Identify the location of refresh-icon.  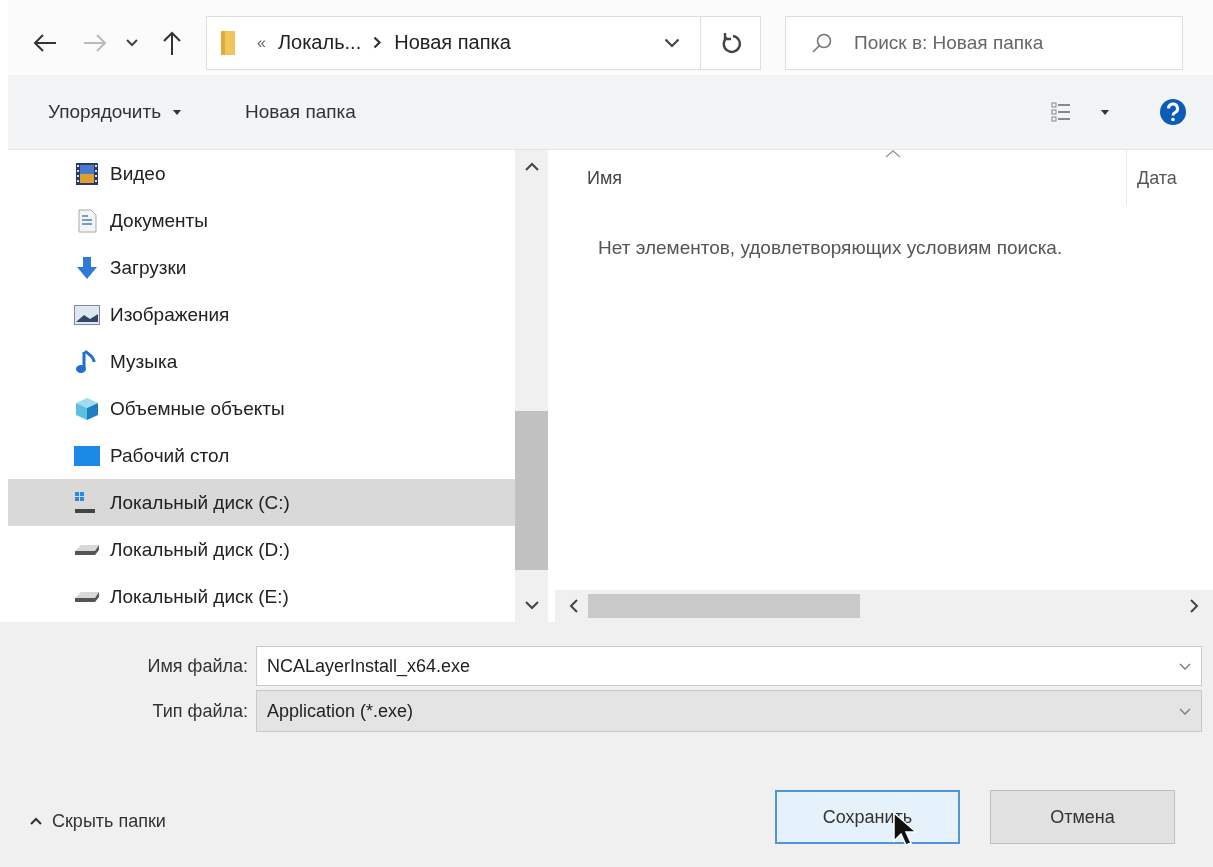
(730, 42).